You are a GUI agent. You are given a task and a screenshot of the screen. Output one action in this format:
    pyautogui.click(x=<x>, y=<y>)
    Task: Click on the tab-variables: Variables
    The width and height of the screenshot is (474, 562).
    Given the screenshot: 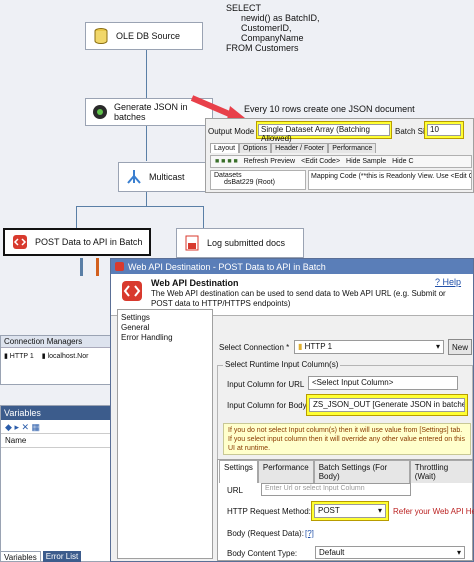 What is the action you would take?
    pyautogui.click(x=20, y=556)
    